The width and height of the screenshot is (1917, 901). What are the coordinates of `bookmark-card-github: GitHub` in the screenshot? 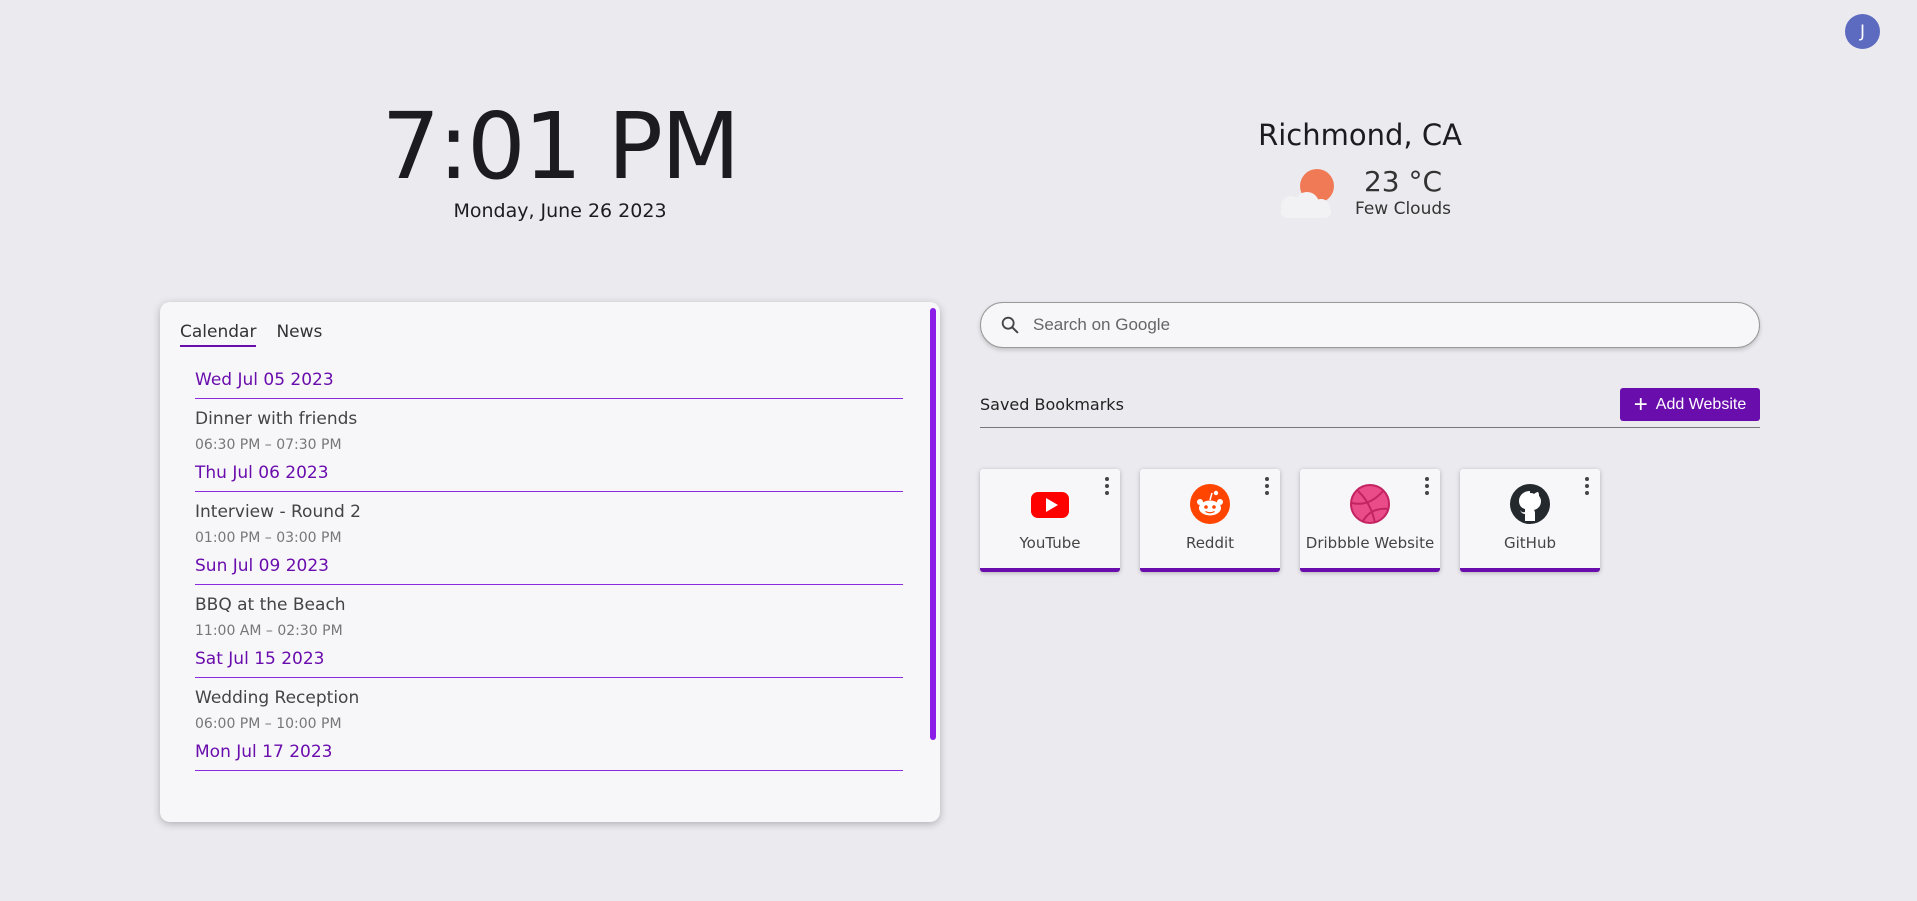 It's located at (1530, 520).